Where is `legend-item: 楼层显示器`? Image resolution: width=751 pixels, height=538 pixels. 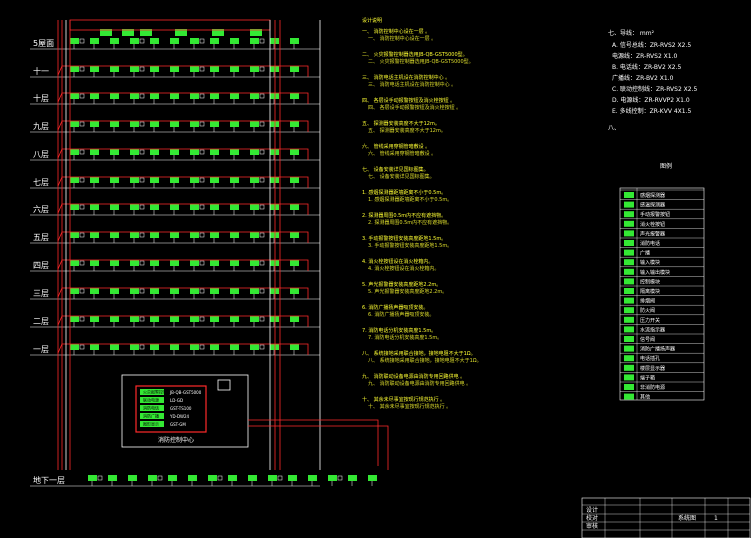
legend-item: 楼层显示器 is located at coordinates (652, 368).